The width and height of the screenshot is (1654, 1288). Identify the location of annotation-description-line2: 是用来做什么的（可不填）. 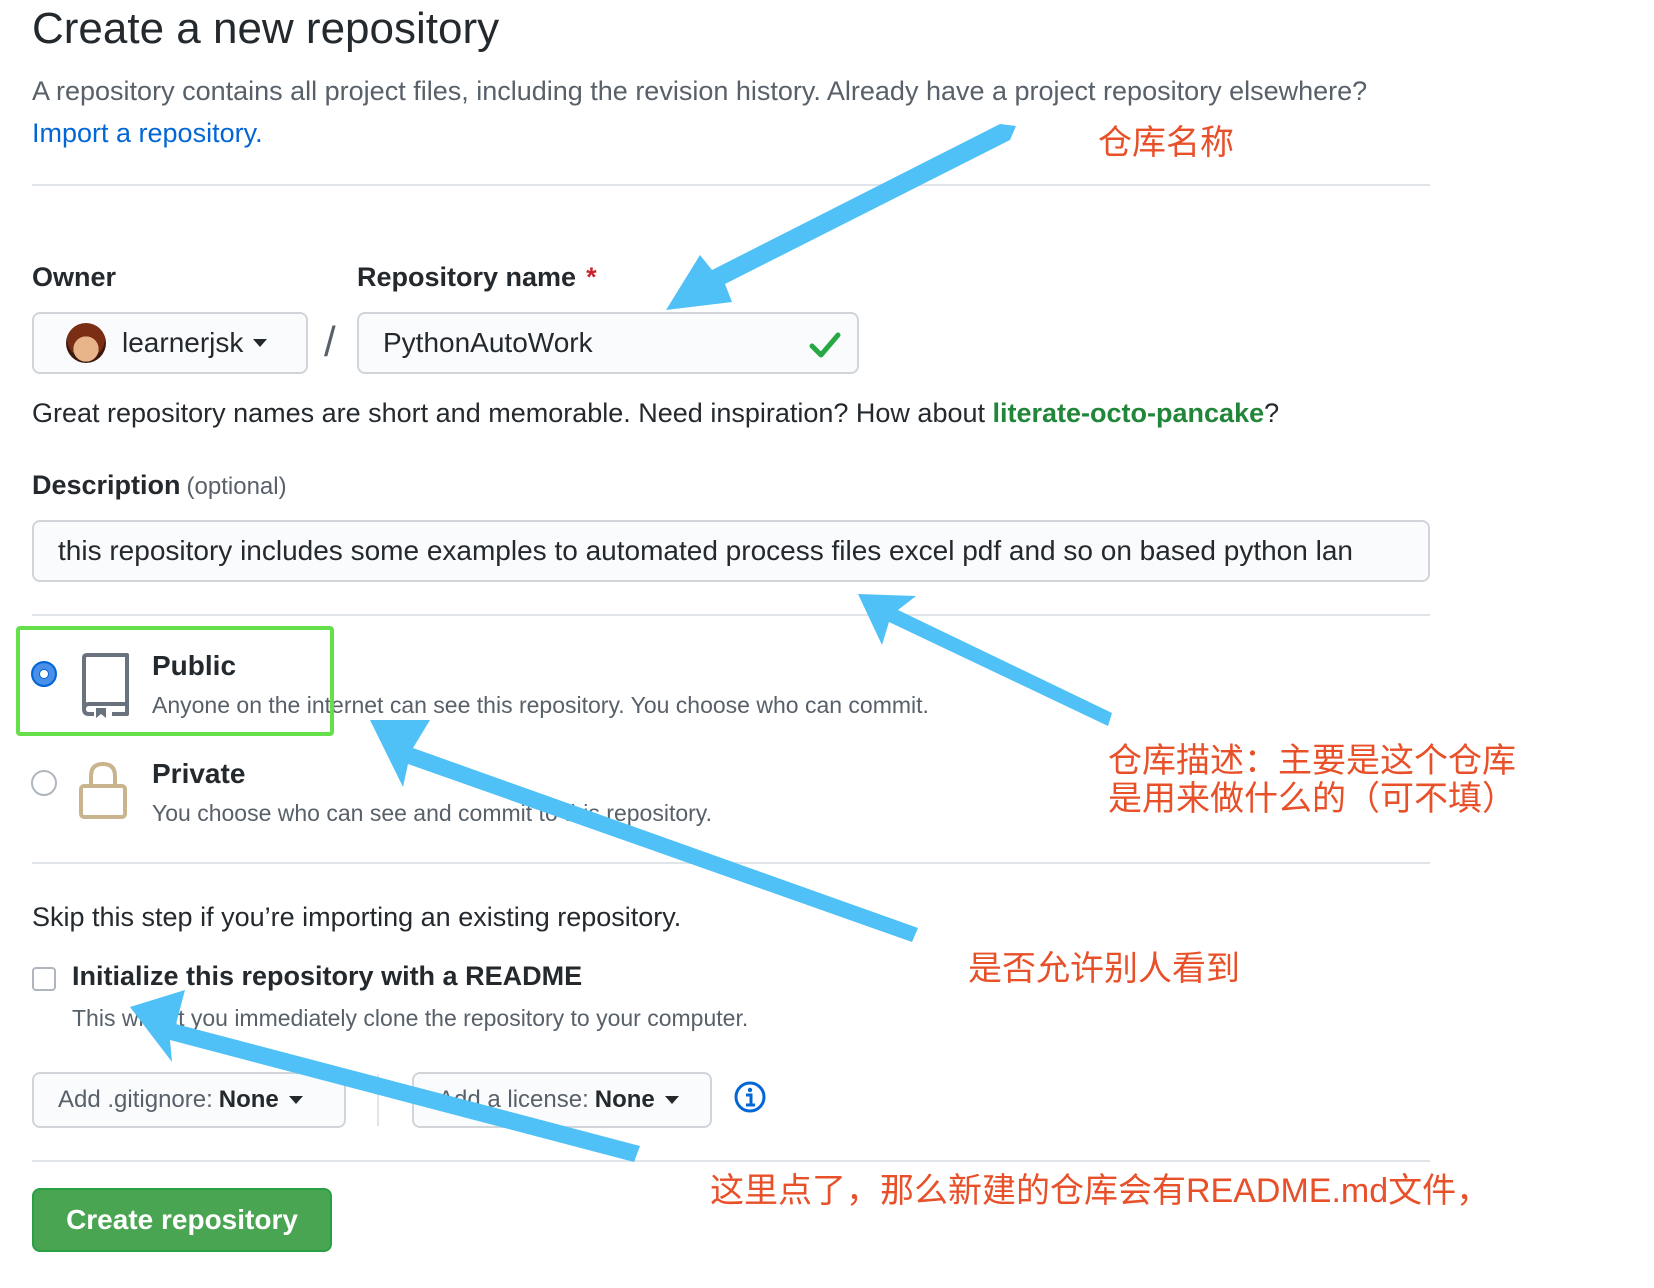
(1312, 799).